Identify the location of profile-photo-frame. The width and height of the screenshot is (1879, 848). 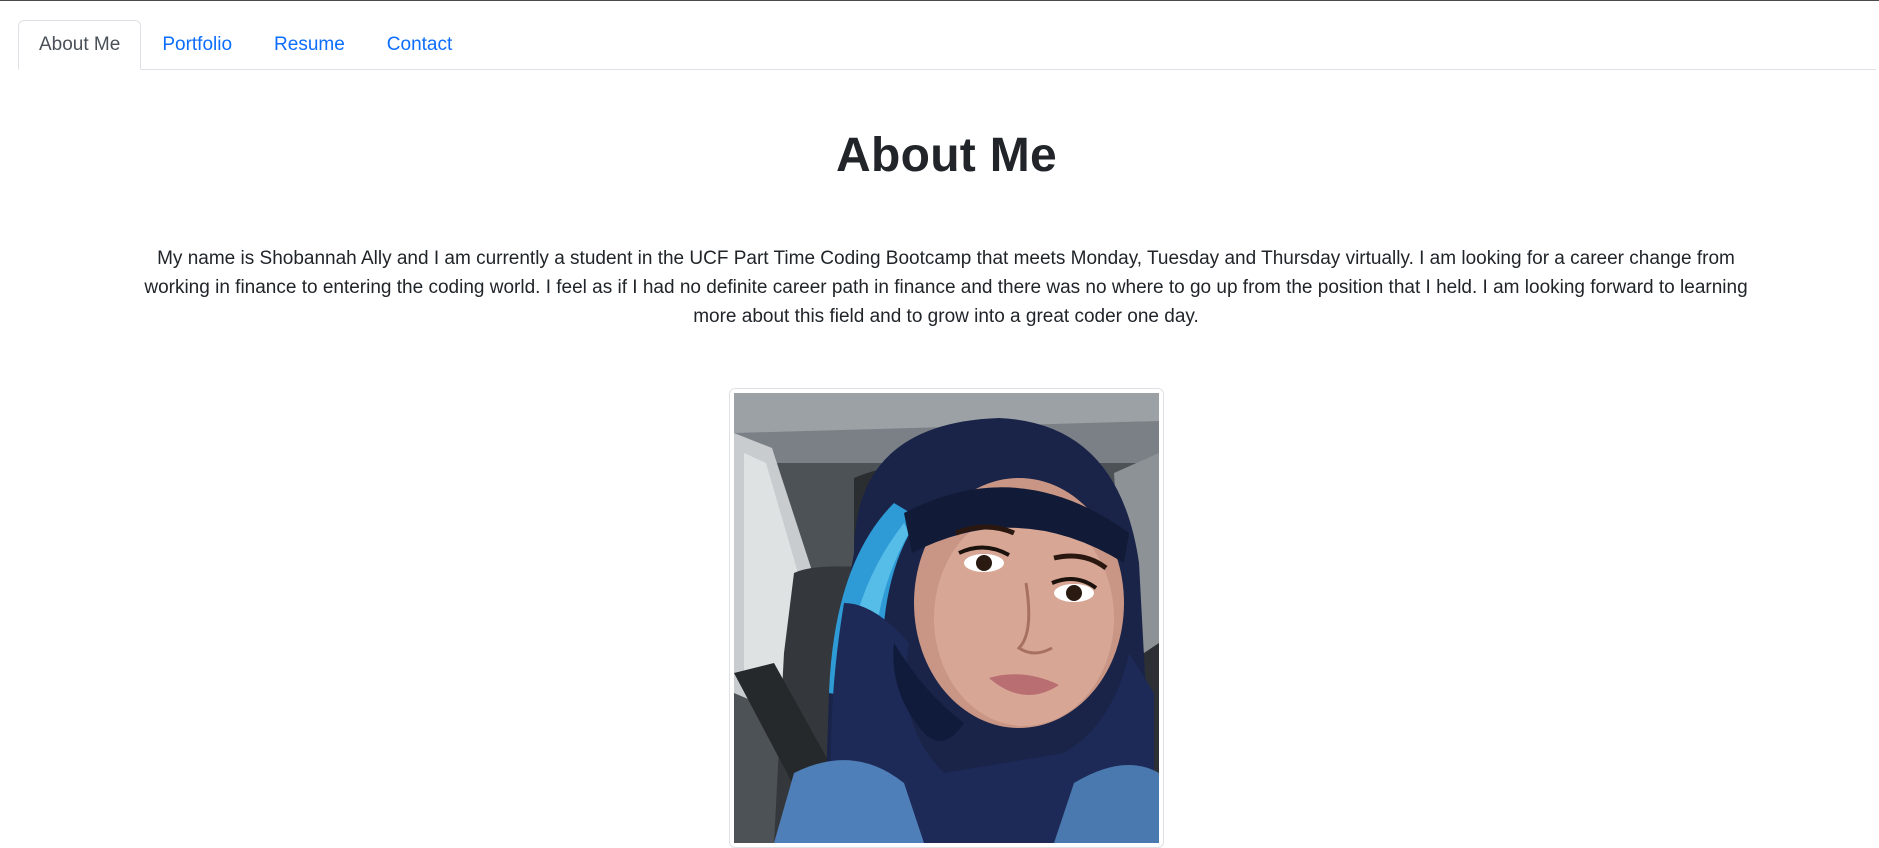
(946, 618).